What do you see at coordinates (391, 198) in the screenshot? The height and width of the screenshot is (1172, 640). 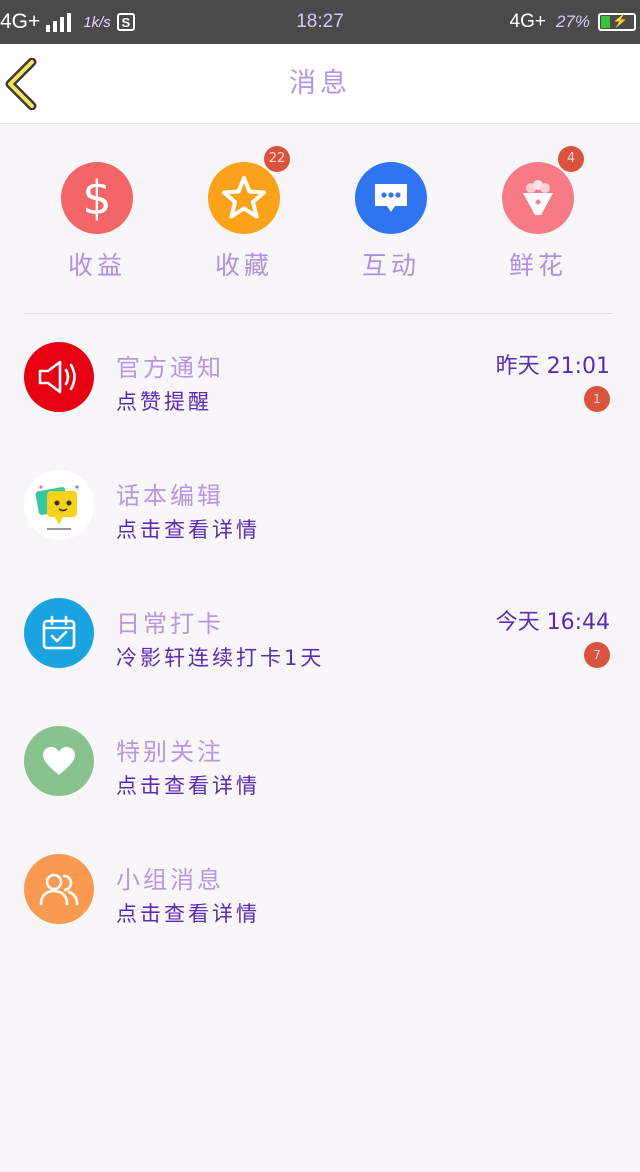 I see `chat-bubble-icon` at bounding box center [391, 198].